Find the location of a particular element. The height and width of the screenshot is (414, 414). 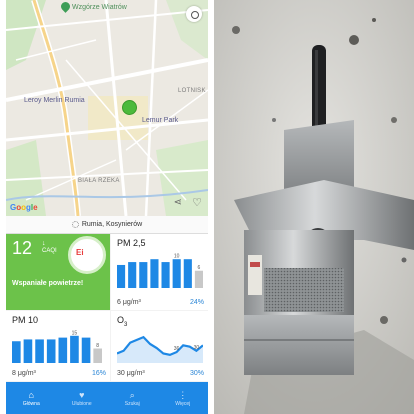

map-park-label: Wzgórze Wiatrów is located at coordinates (99, 7).